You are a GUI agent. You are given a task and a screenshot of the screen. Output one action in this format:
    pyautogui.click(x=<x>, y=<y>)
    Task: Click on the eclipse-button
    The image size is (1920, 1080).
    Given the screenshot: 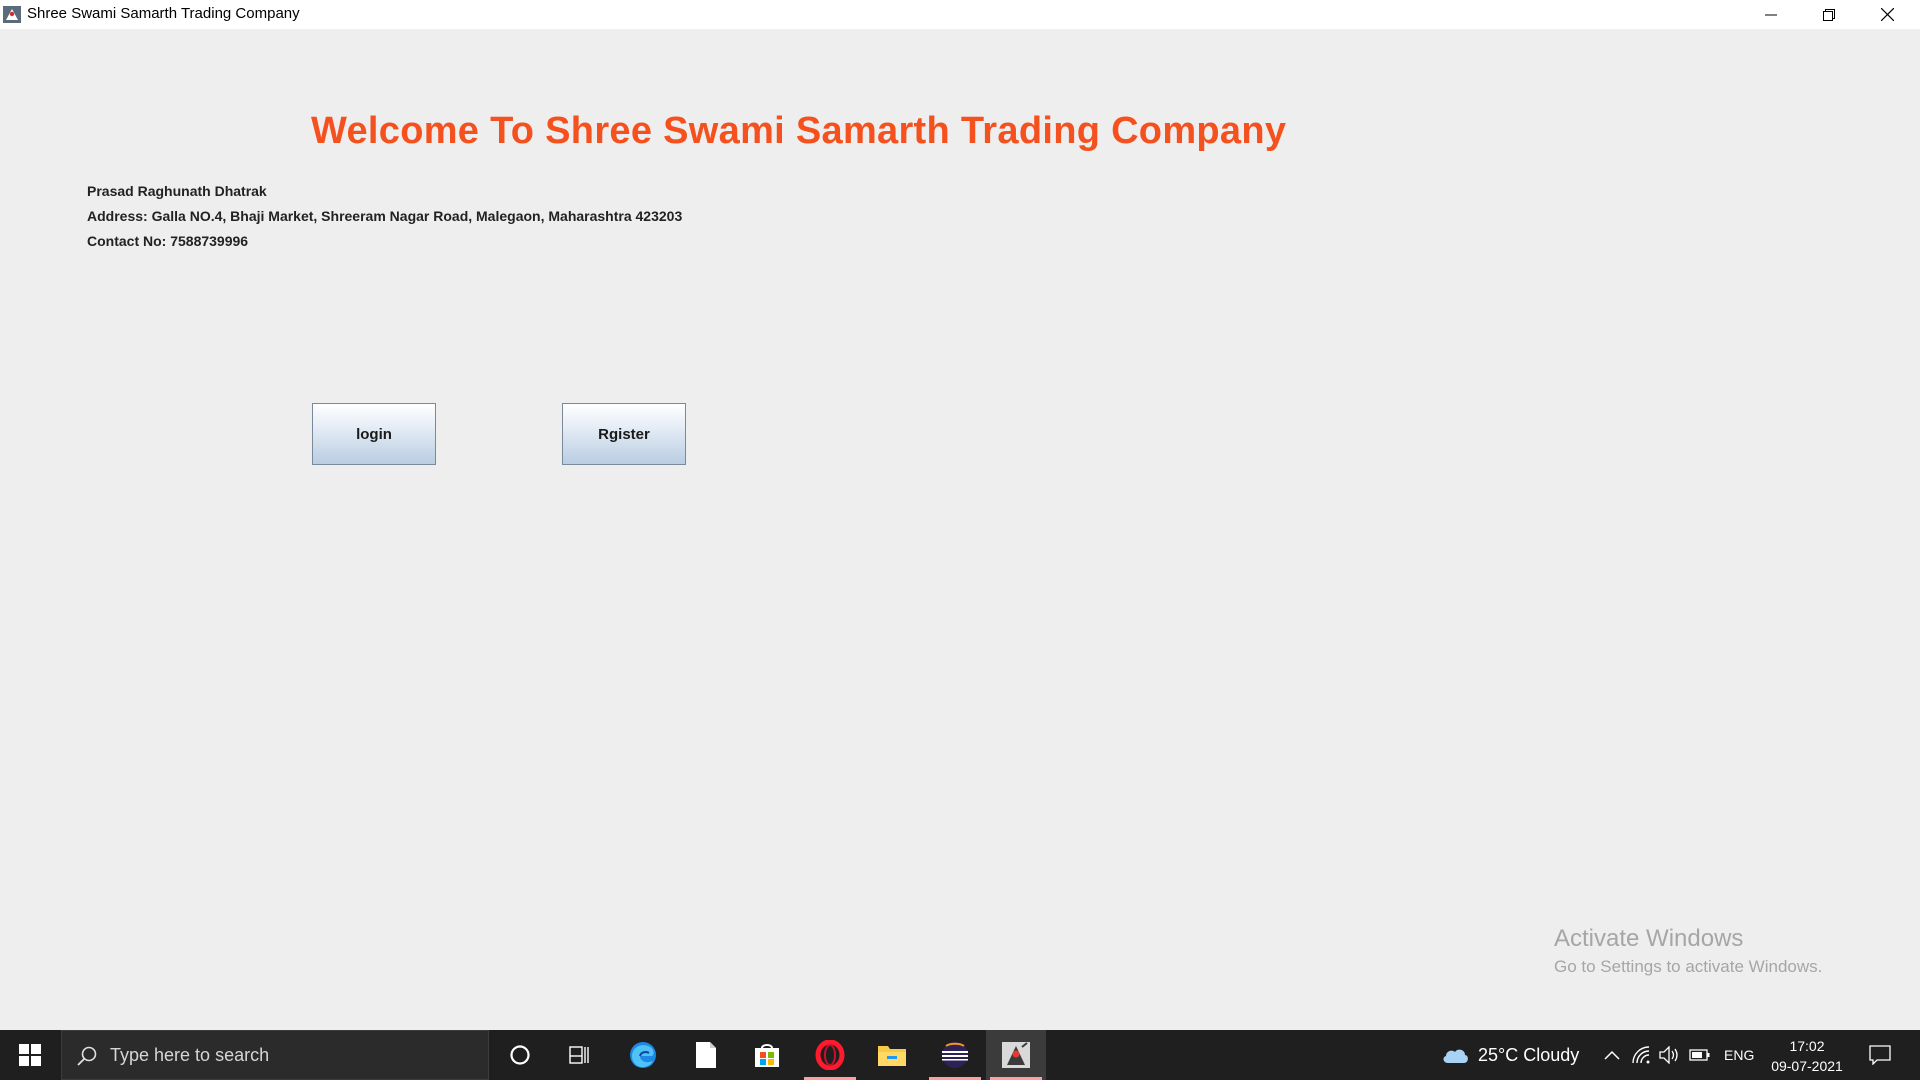 What is the action you would take?
    pyautogui.click(x=955, y=1055)
    